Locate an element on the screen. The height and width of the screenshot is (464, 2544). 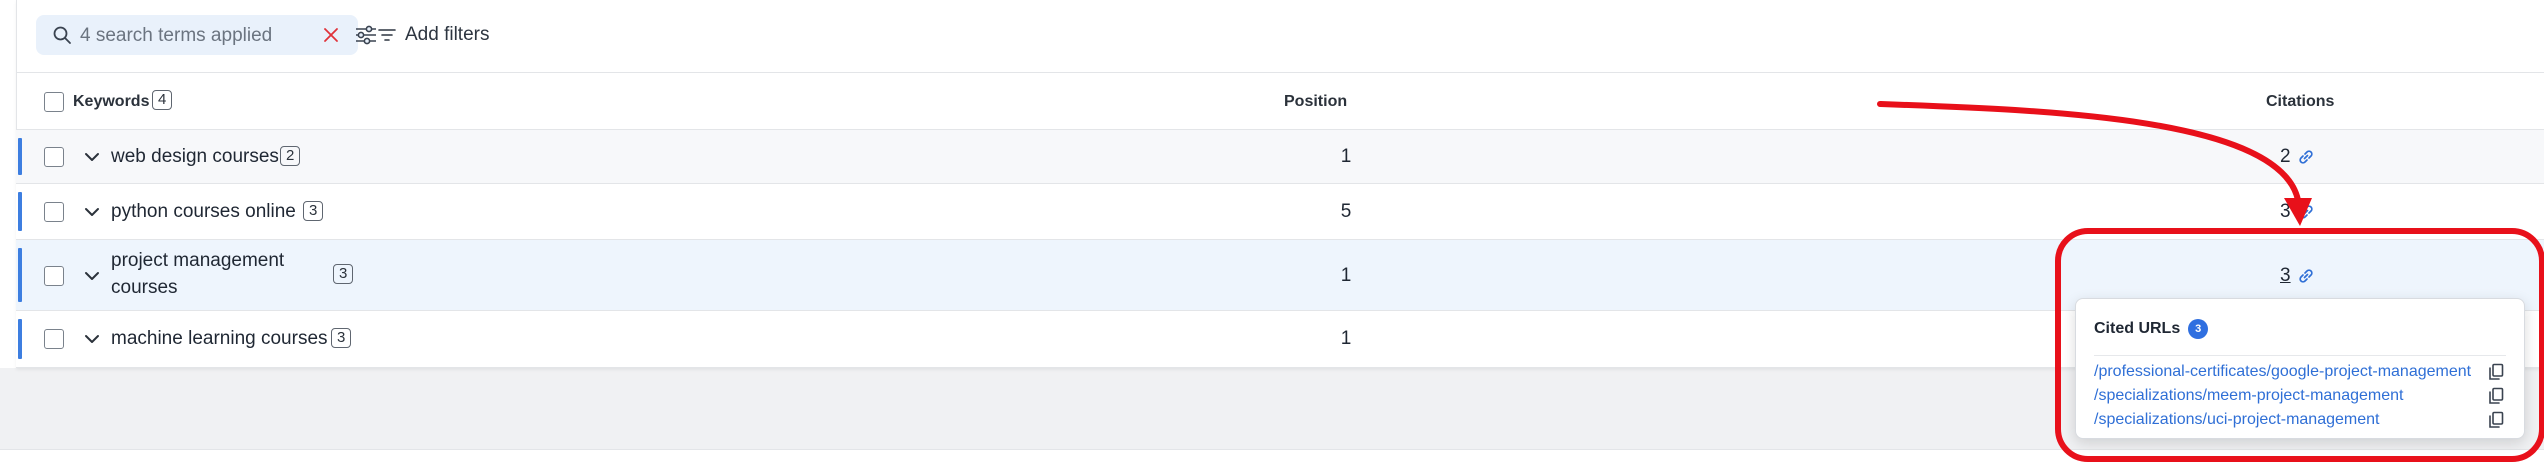
add-filters-label: Add filters is located at coordinates (447, 34).